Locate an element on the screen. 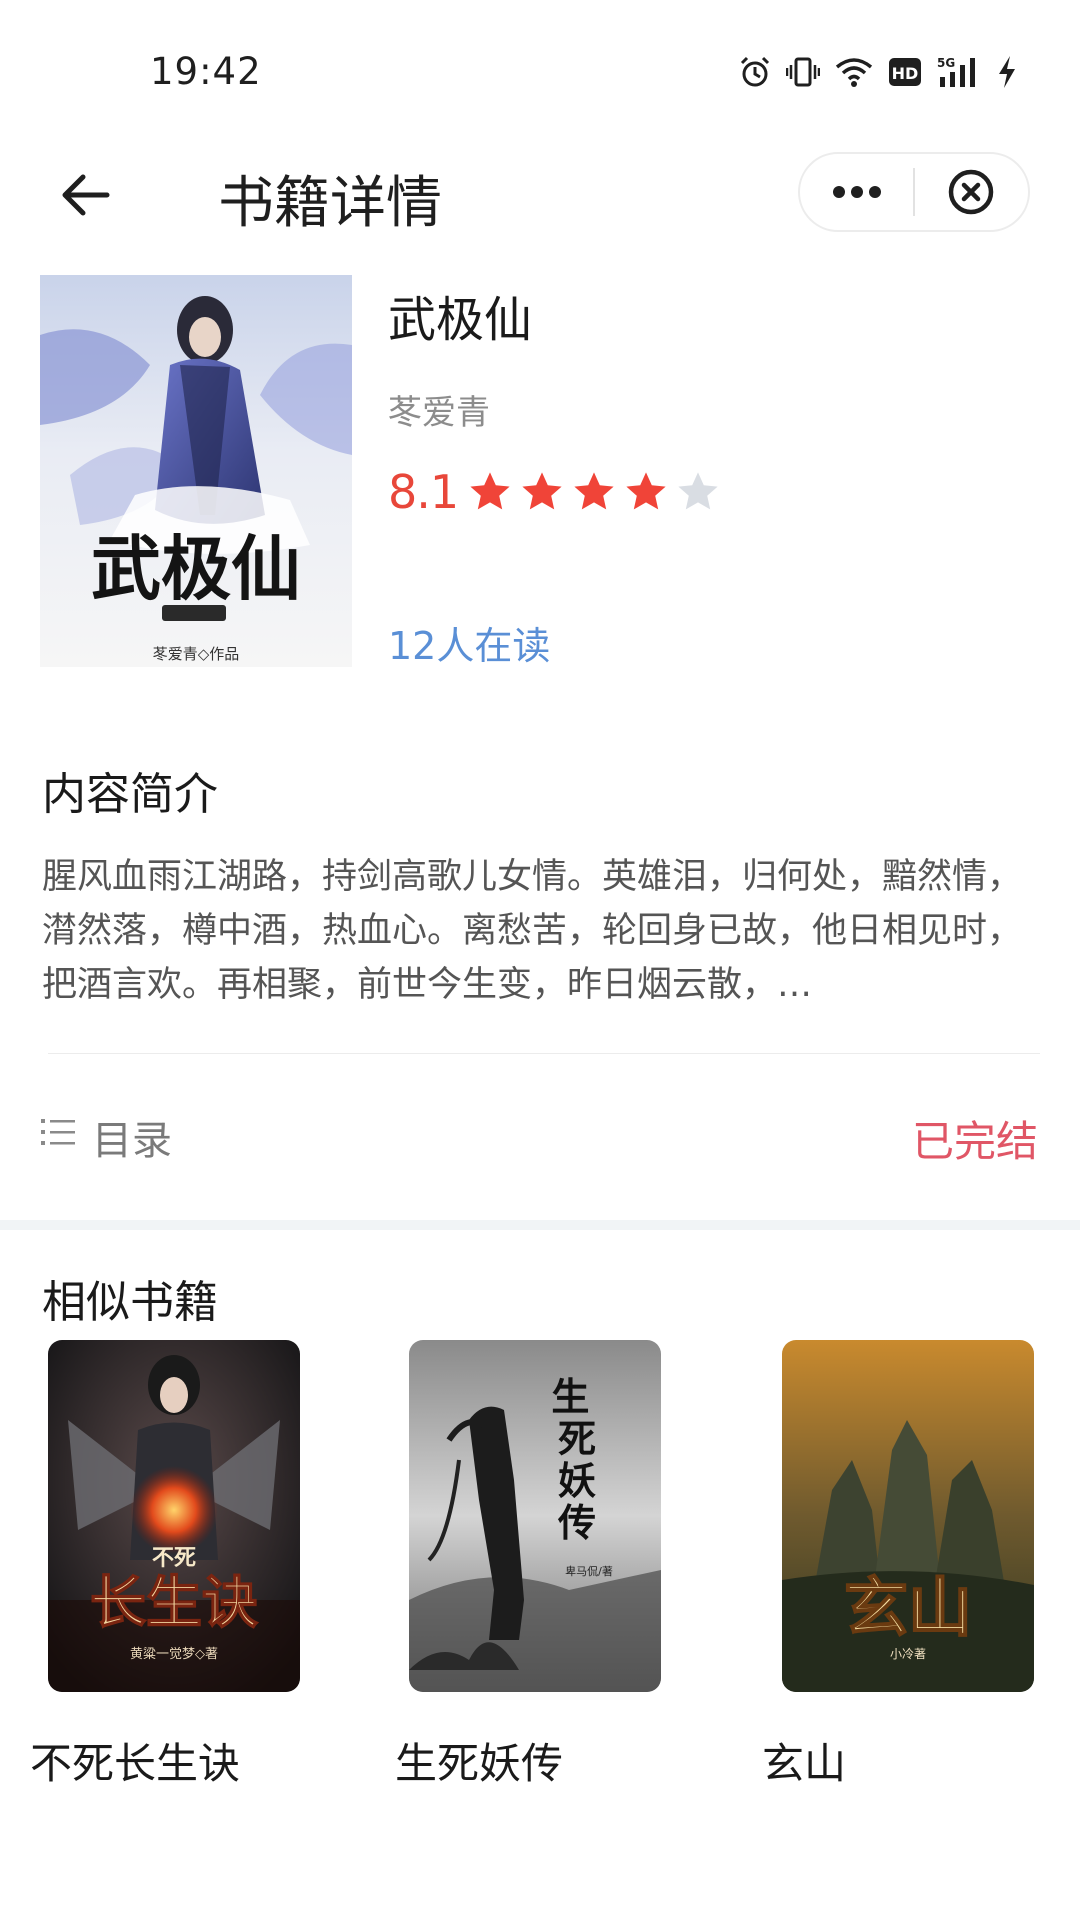 The width and height of the screenshot is (1080, 1920). similar-book-cover: 玄山 小冷著 is located at coordinates (908, 1516).